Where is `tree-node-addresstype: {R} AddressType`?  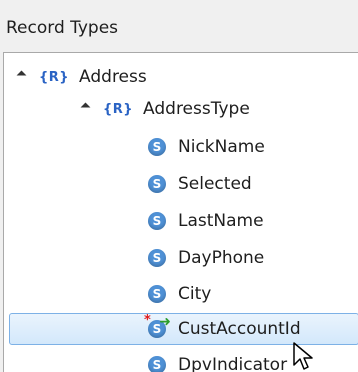
tree-node-addresstype: {R} AddressType is located at coordinates (165, 109).